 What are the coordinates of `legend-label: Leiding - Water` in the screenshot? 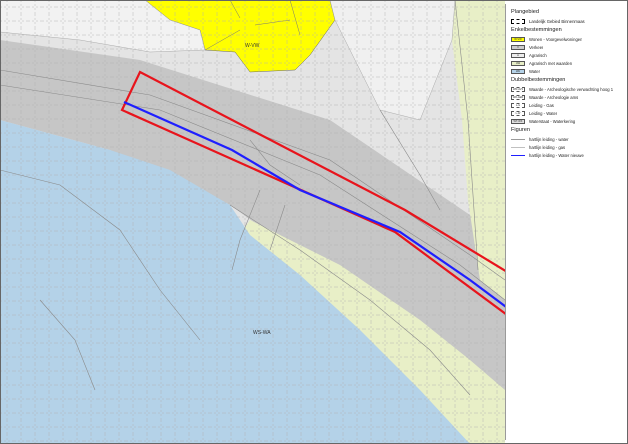 It's located at (543, 113).